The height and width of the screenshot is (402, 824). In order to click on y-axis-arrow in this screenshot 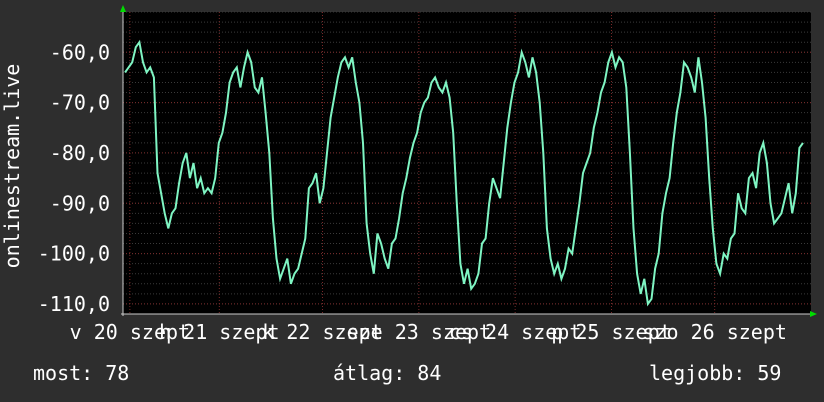, I will do `click(123, 8)`.